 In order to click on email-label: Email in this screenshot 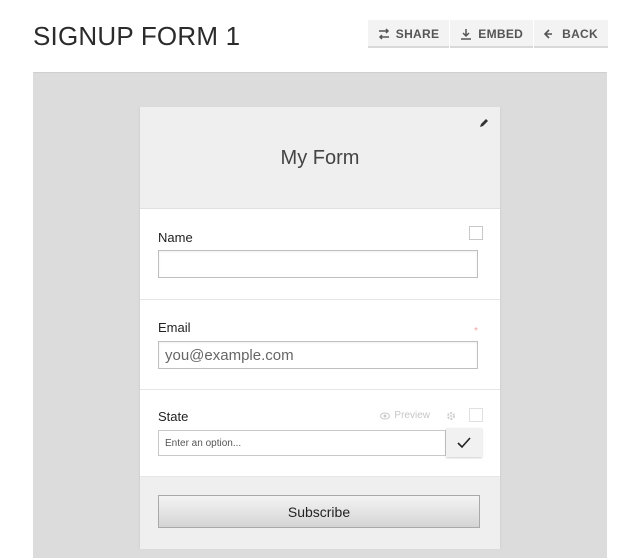, I will do `click(174, 327)`.